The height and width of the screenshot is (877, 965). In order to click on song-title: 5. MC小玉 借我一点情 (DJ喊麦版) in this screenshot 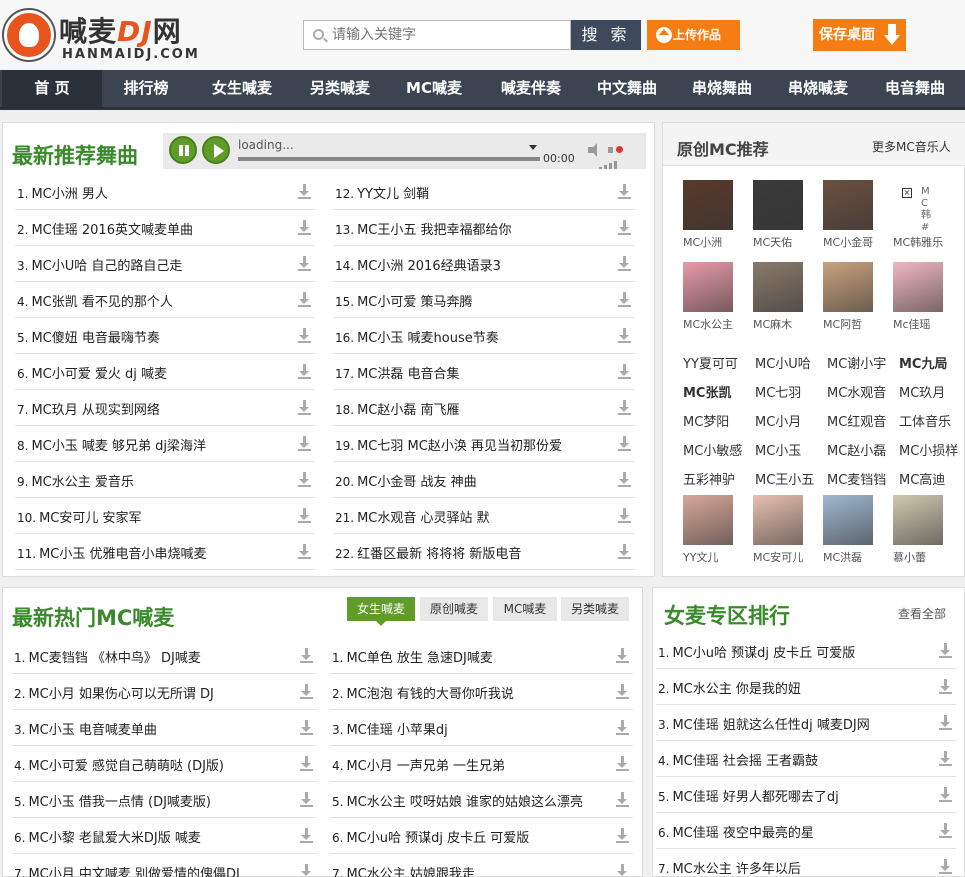, I will do `click(112, 800)`.